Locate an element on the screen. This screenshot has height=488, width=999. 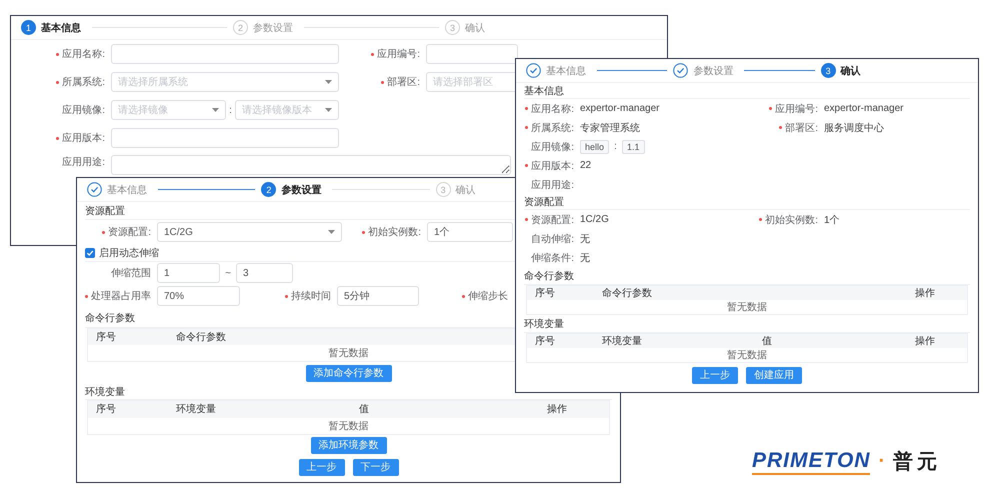
input-field: 70% is located at coordinates (198, 296).